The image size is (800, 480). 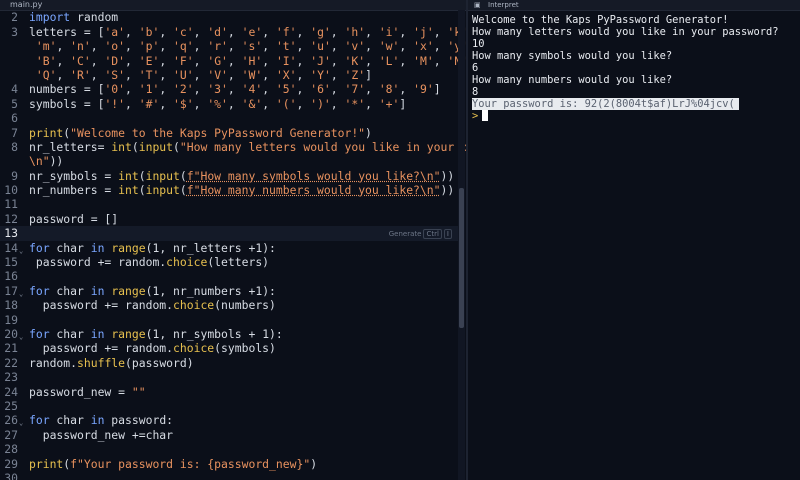 What do you see at coordinates (39, 333) in the screenshot?
I see `code-token: for` at bounding box center [39, 333].